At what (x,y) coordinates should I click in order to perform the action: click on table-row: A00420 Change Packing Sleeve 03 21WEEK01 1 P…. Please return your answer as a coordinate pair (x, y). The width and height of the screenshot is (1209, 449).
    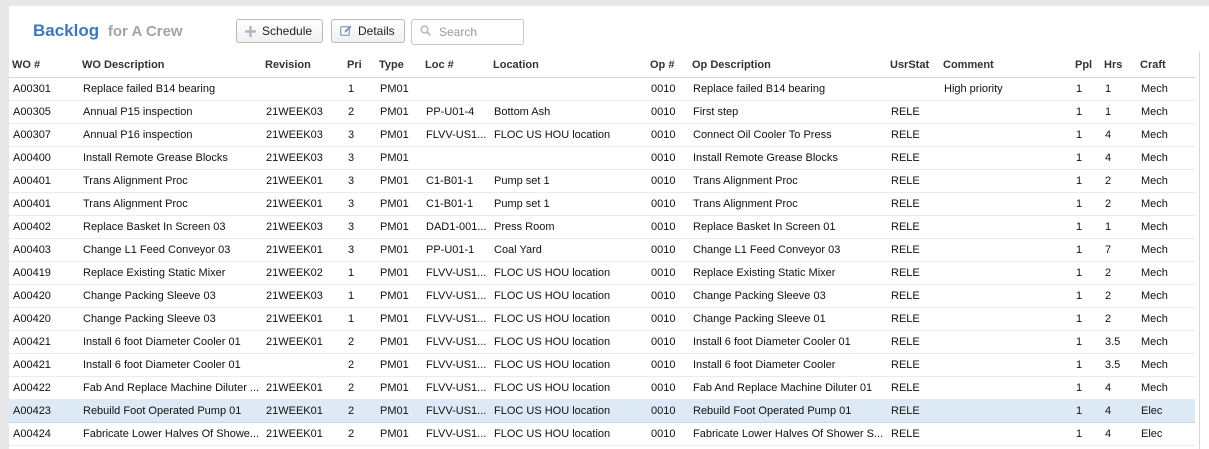
    Looking at the image, I should click on (602, 319).